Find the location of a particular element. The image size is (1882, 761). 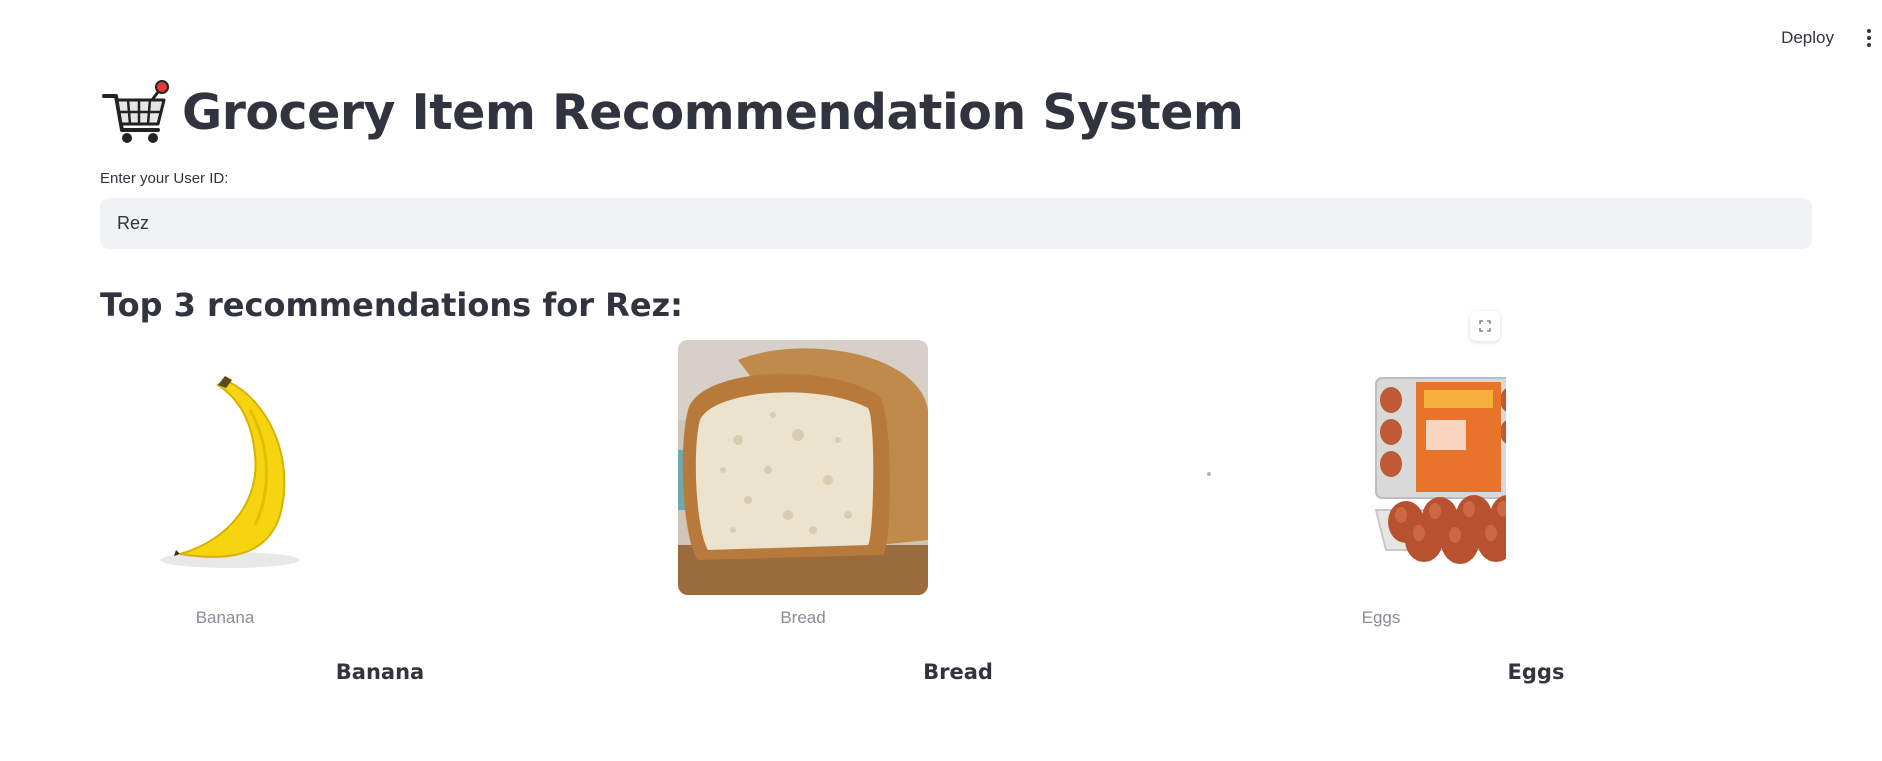

item-name: Eggs is located at coordinates (1536, 672).